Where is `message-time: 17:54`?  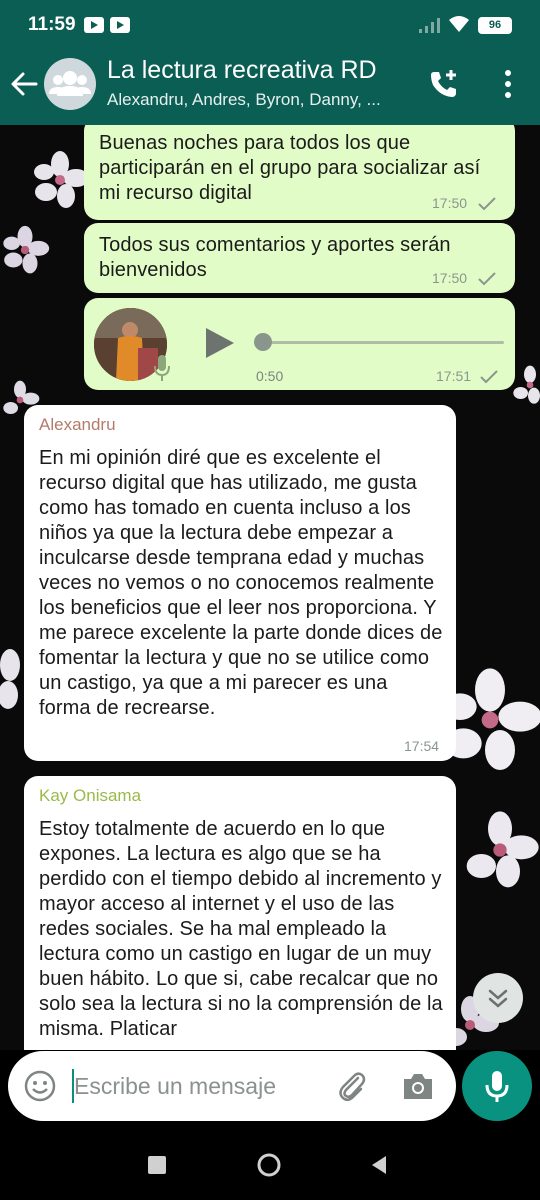
message-time: 17:54 is located at coordinates (422, 746).